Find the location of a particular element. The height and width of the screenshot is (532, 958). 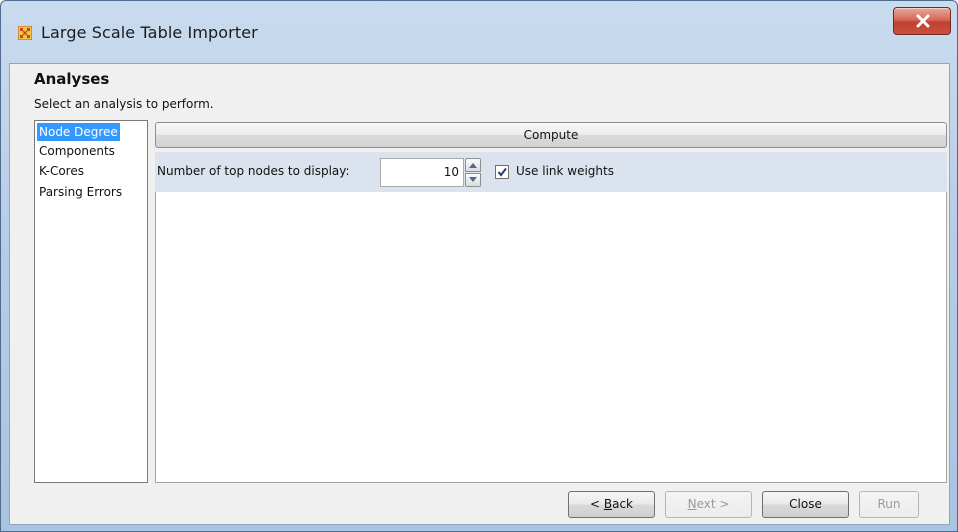

page-subtitle: Select an analysis to perform. is located at coordinates (124, 104).